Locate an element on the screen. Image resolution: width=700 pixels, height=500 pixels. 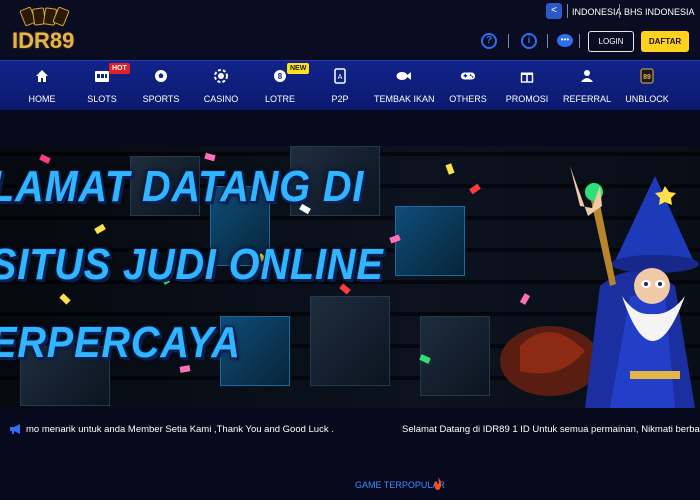
share-icon: < is located at coordinates (554, 11).